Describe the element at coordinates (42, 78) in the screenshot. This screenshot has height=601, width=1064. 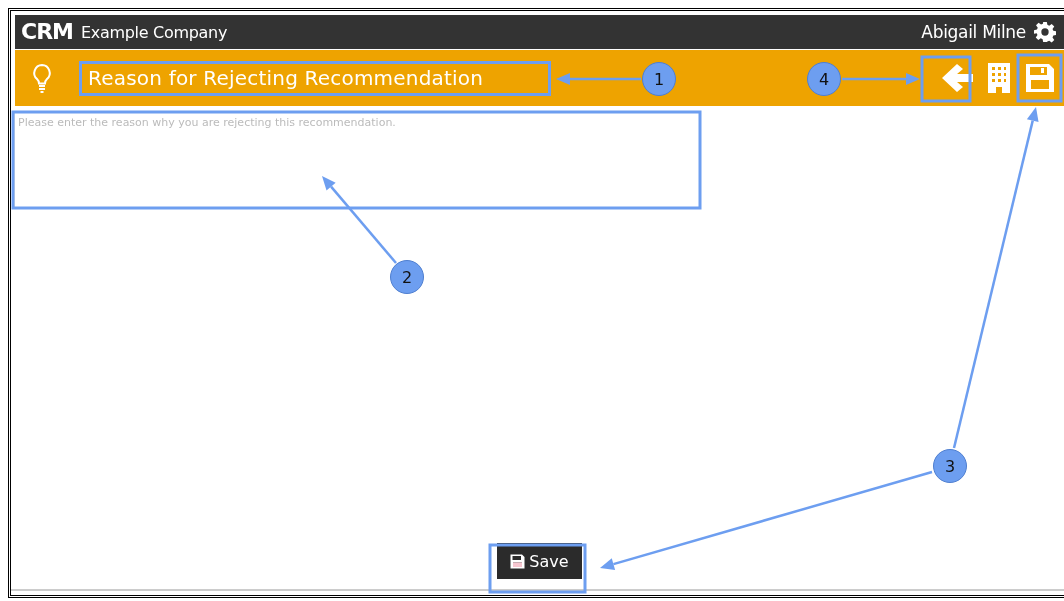
I see `lightbulb-icon` at that location.